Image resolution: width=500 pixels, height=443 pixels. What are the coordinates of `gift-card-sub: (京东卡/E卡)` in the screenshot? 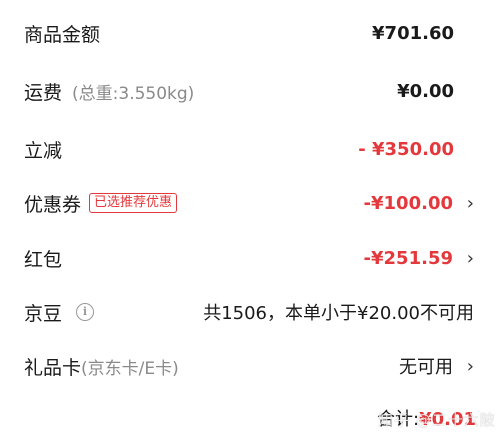 It's located at (130, 368).